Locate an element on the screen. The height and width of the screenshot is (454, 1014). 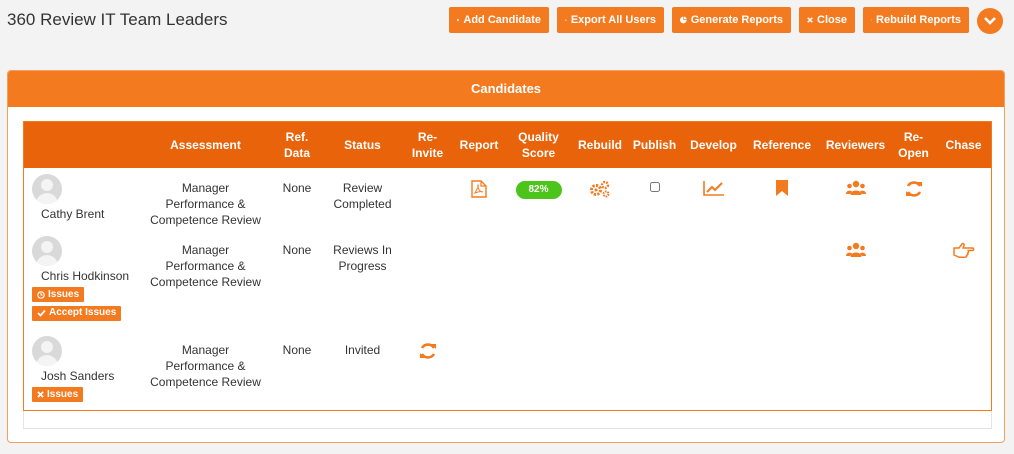
plus-circle-icon is located at coordinates (458, 20).